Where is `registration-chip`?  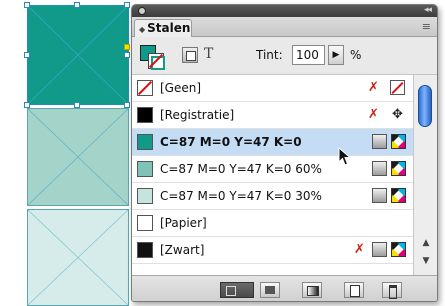 registration-chip is located at coordinates (145, 115).